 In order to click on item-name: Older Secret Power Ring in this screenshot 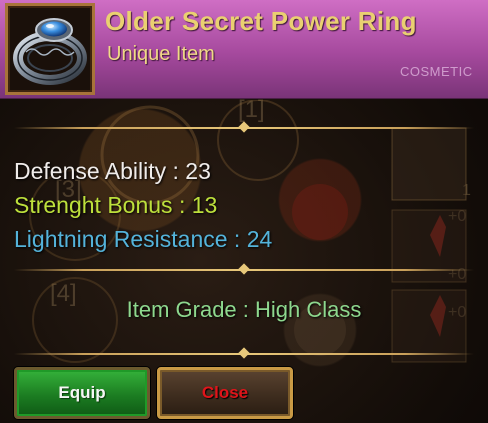, I will do `click(261, 21)`.